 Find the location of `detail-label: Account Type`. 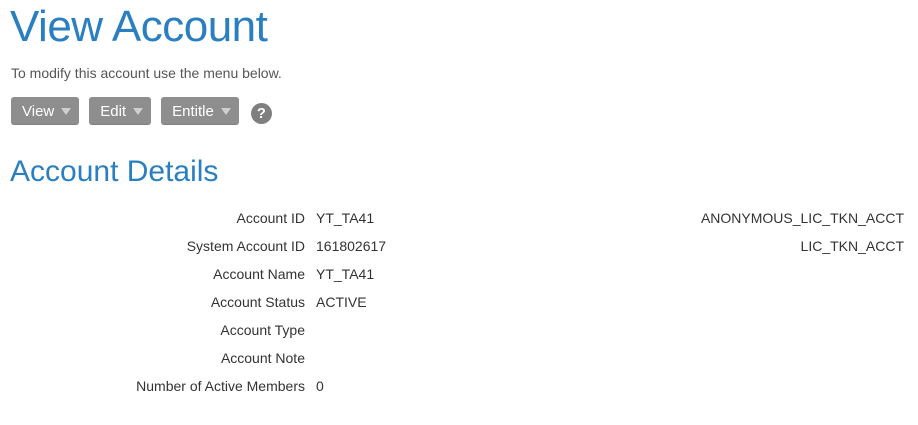

detail-label: Account Type is located at coordinates (262, 330).